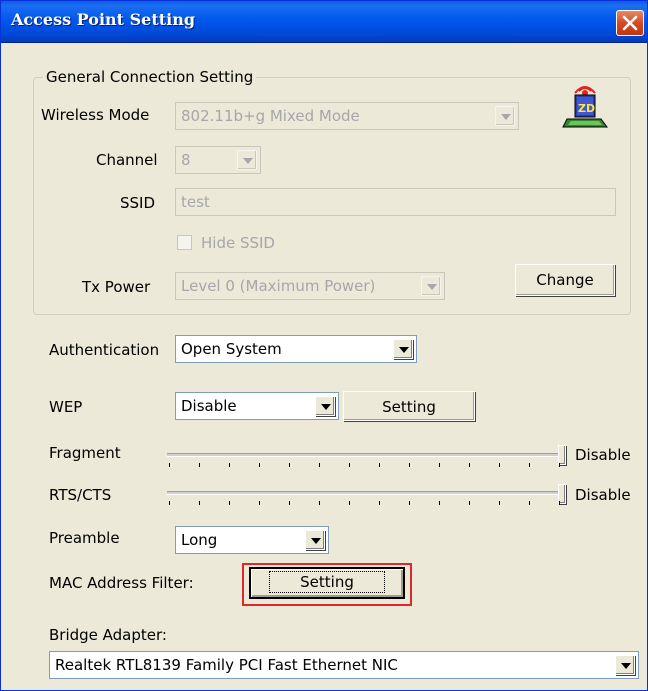  What do you see at coordinates (565, 280) in the screenshot?
I see `change-button: Change` at bounding box center [565, 280].